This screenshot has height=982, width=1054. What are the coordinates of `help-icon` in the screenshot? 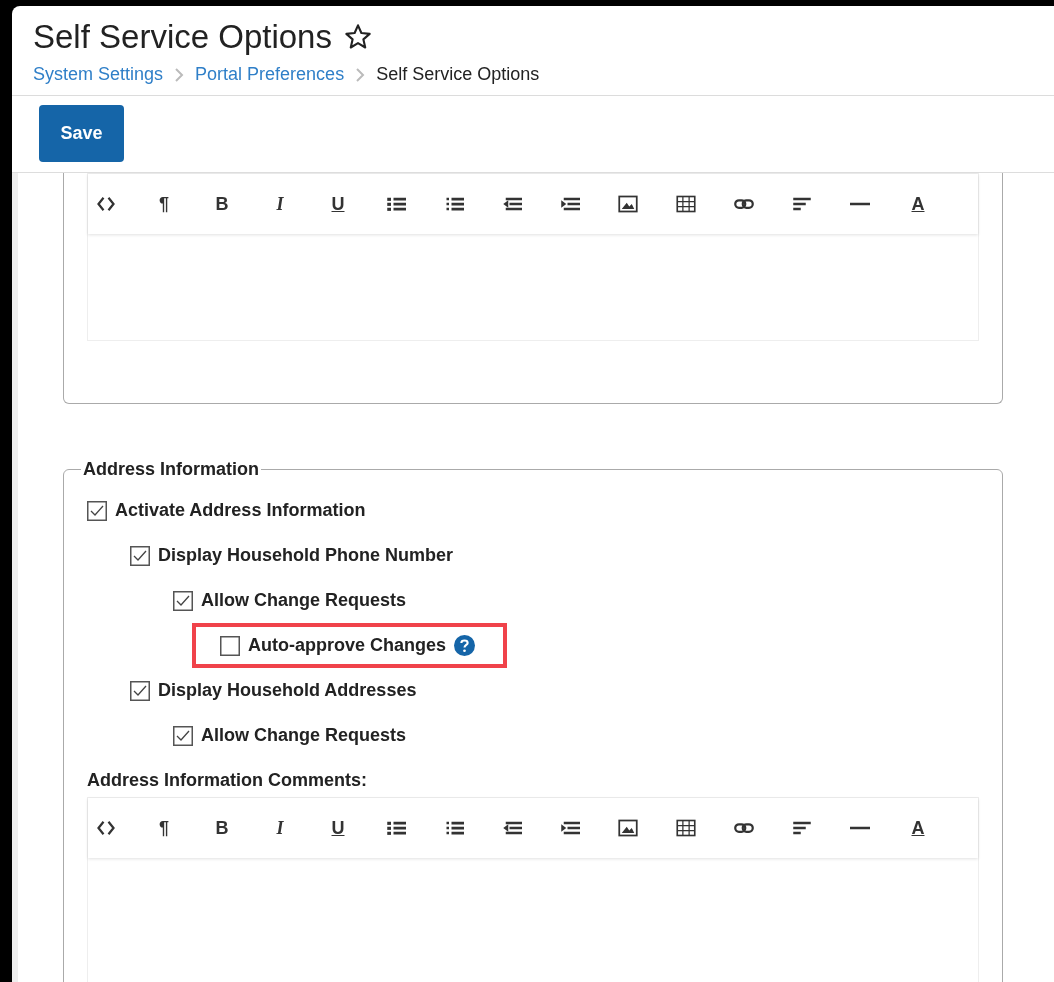 It's located at (465, 645).